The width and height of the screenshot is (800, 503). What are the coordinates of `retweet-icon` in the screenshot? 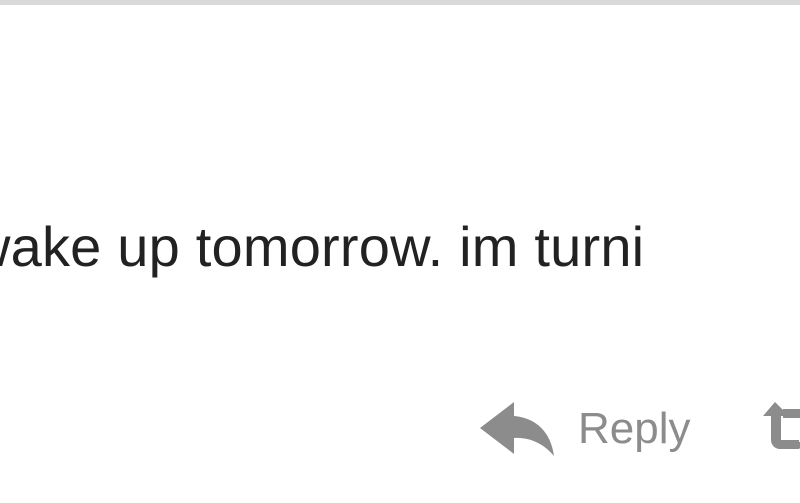 It's located at (780, 429).